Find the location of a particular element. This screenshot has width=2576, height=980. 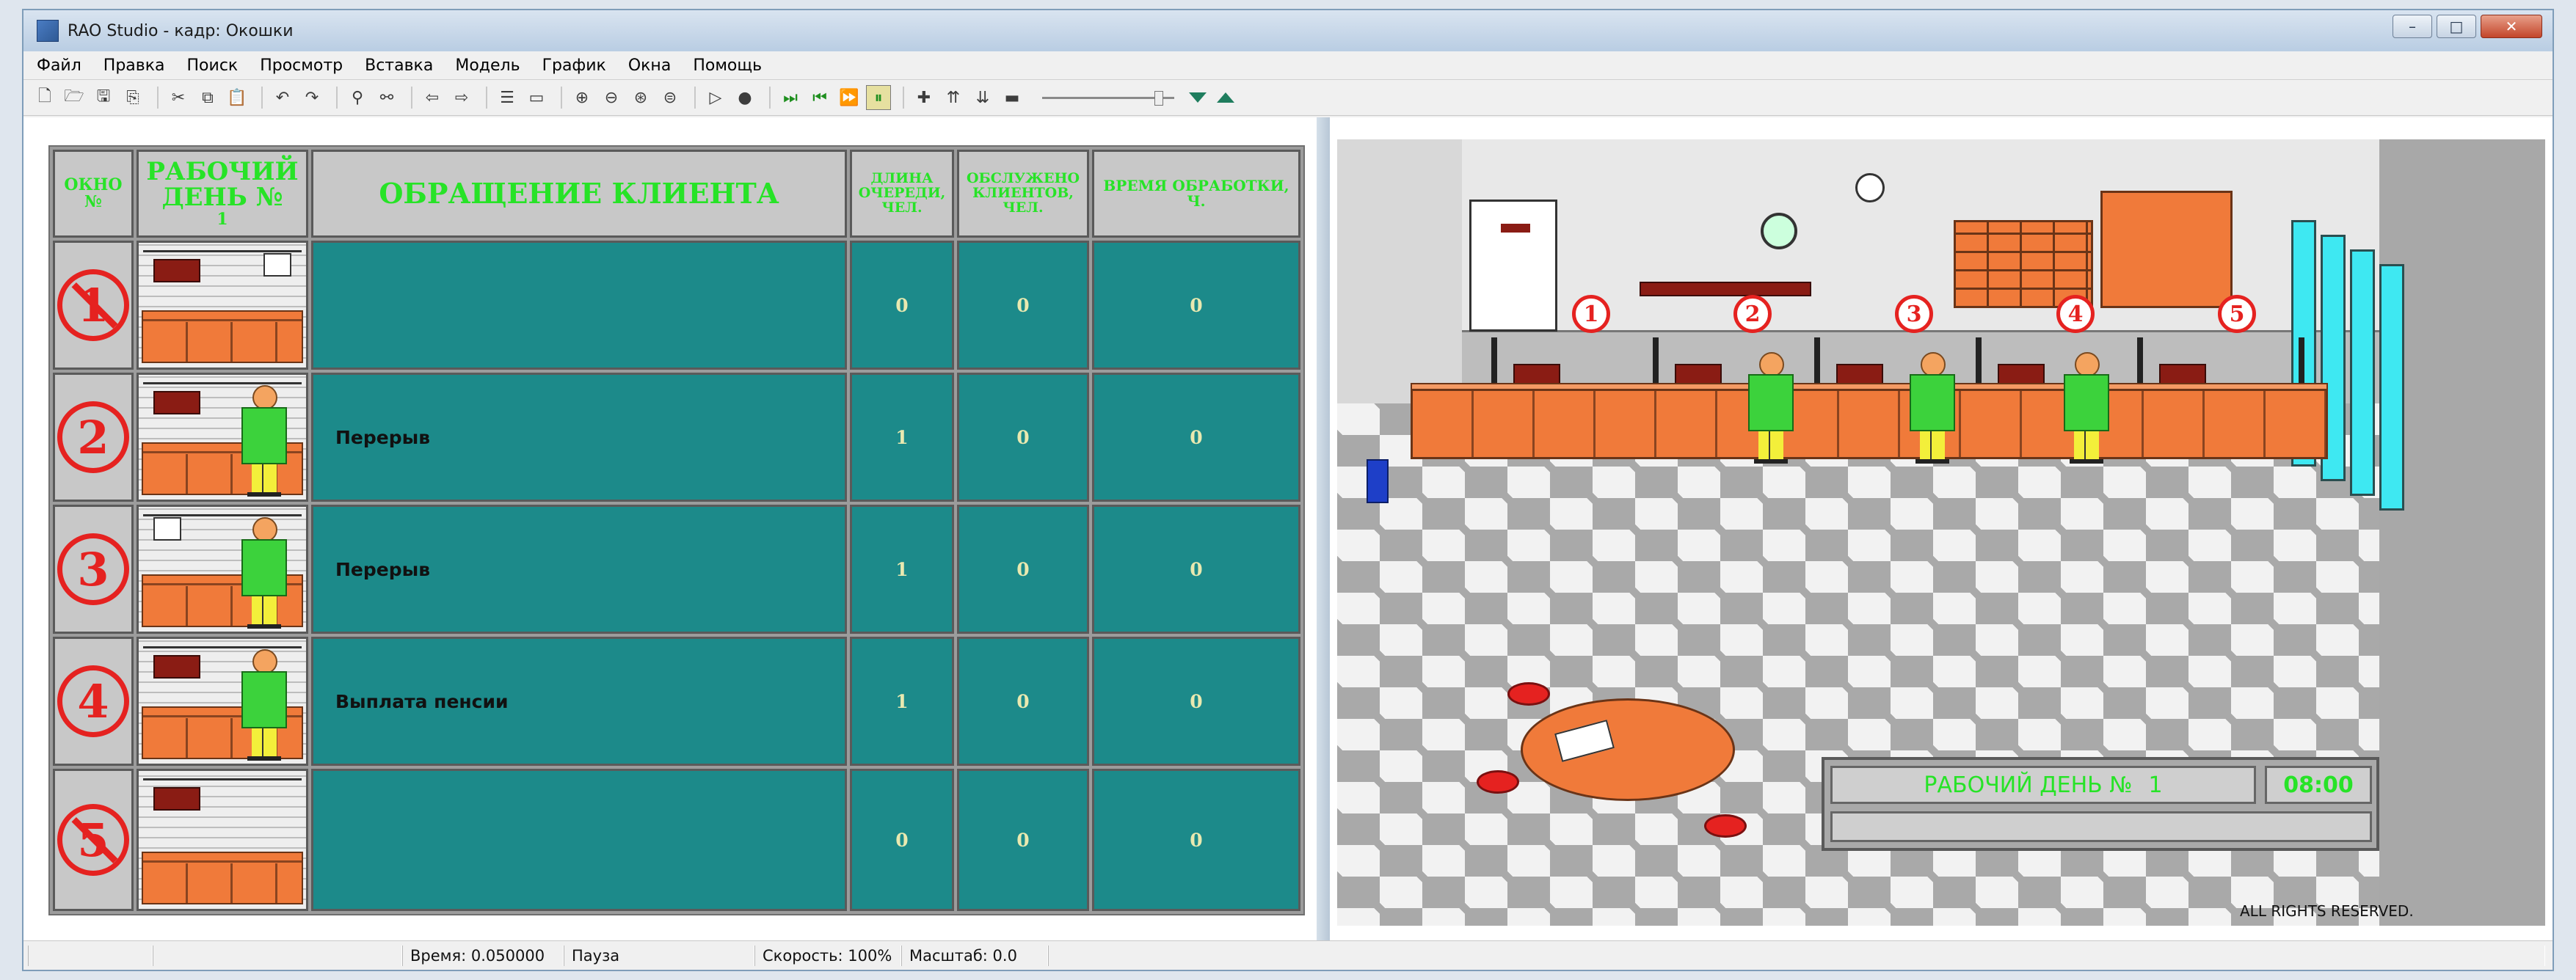

zoom-fit-icon: ⊛ is located at coordinates (640, 97).